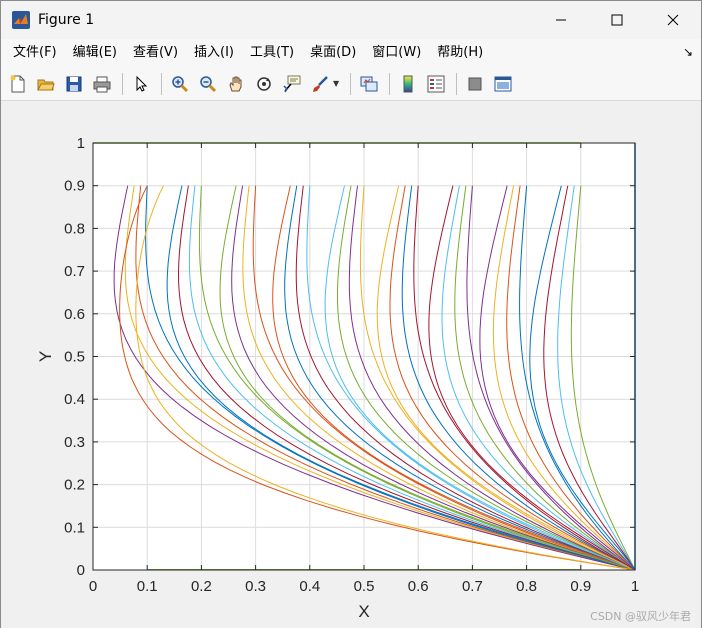 This screenshot has width=702, height=628. What do you see at coordinates (351, 20) in the screenshot?
I see `title-bar: Figure 1` at bounding box center [351, 20].